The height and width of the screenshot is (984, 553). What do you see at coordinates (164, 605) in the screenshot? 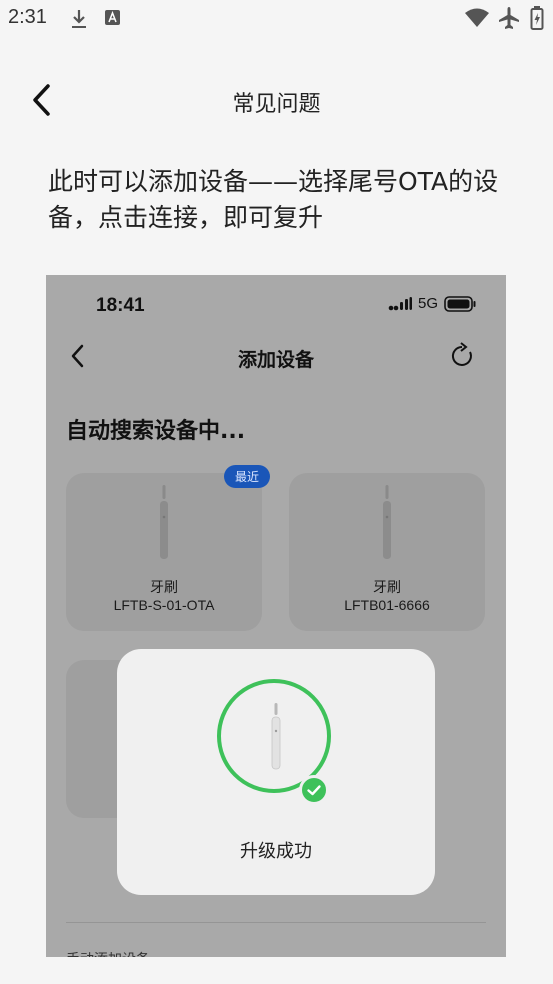
I see `device-model: LFTB-S-01-OTA` at bounding box center [164, 605].